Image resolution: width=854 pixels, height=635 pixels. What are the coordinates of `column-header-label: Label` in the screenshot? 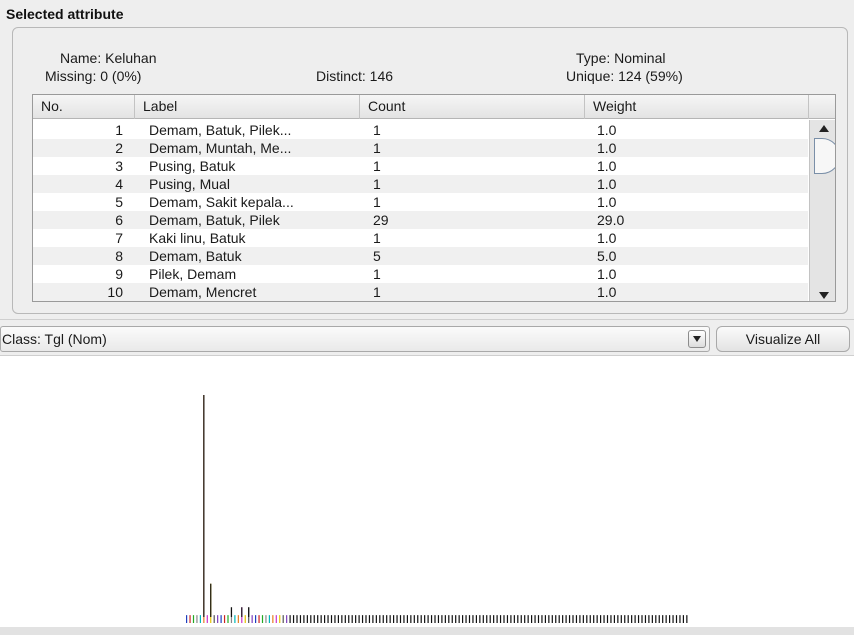 It's located at (247, 107).